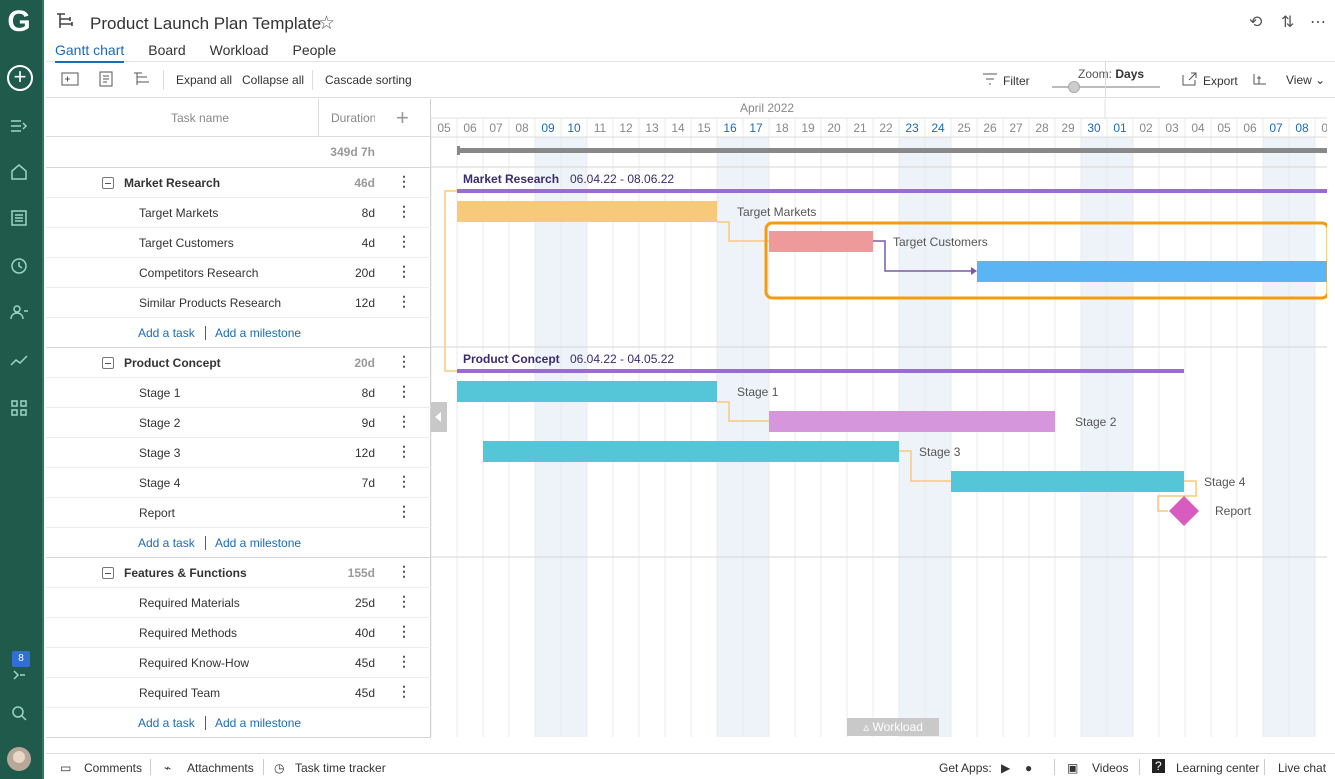  I want to click on favorite-star-icon: ☆, so click(326, 23).